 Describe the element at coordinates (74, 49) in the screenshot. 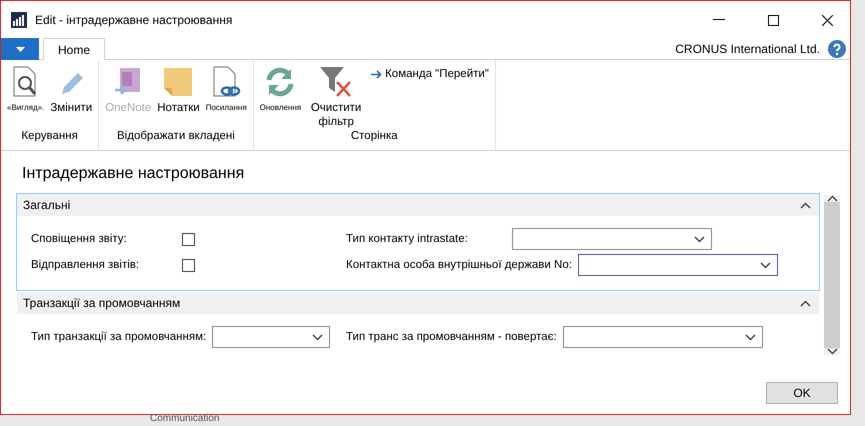

I see `ribbon-tab: Home` at that location.